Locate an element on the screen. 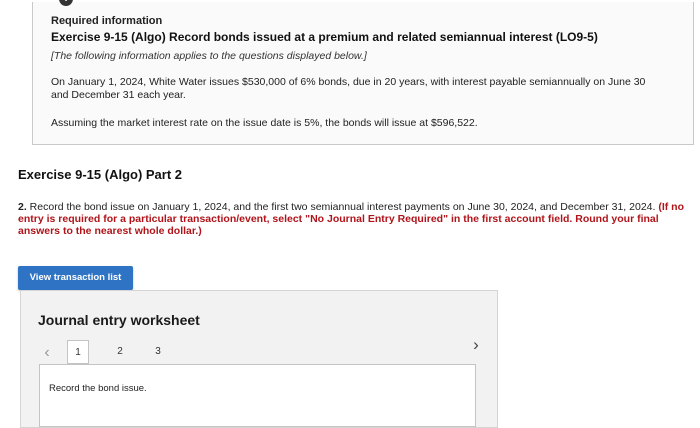 The height and width of the screenshot is (428, 700). info-heading: Required information is located at coordinates (107, 21).